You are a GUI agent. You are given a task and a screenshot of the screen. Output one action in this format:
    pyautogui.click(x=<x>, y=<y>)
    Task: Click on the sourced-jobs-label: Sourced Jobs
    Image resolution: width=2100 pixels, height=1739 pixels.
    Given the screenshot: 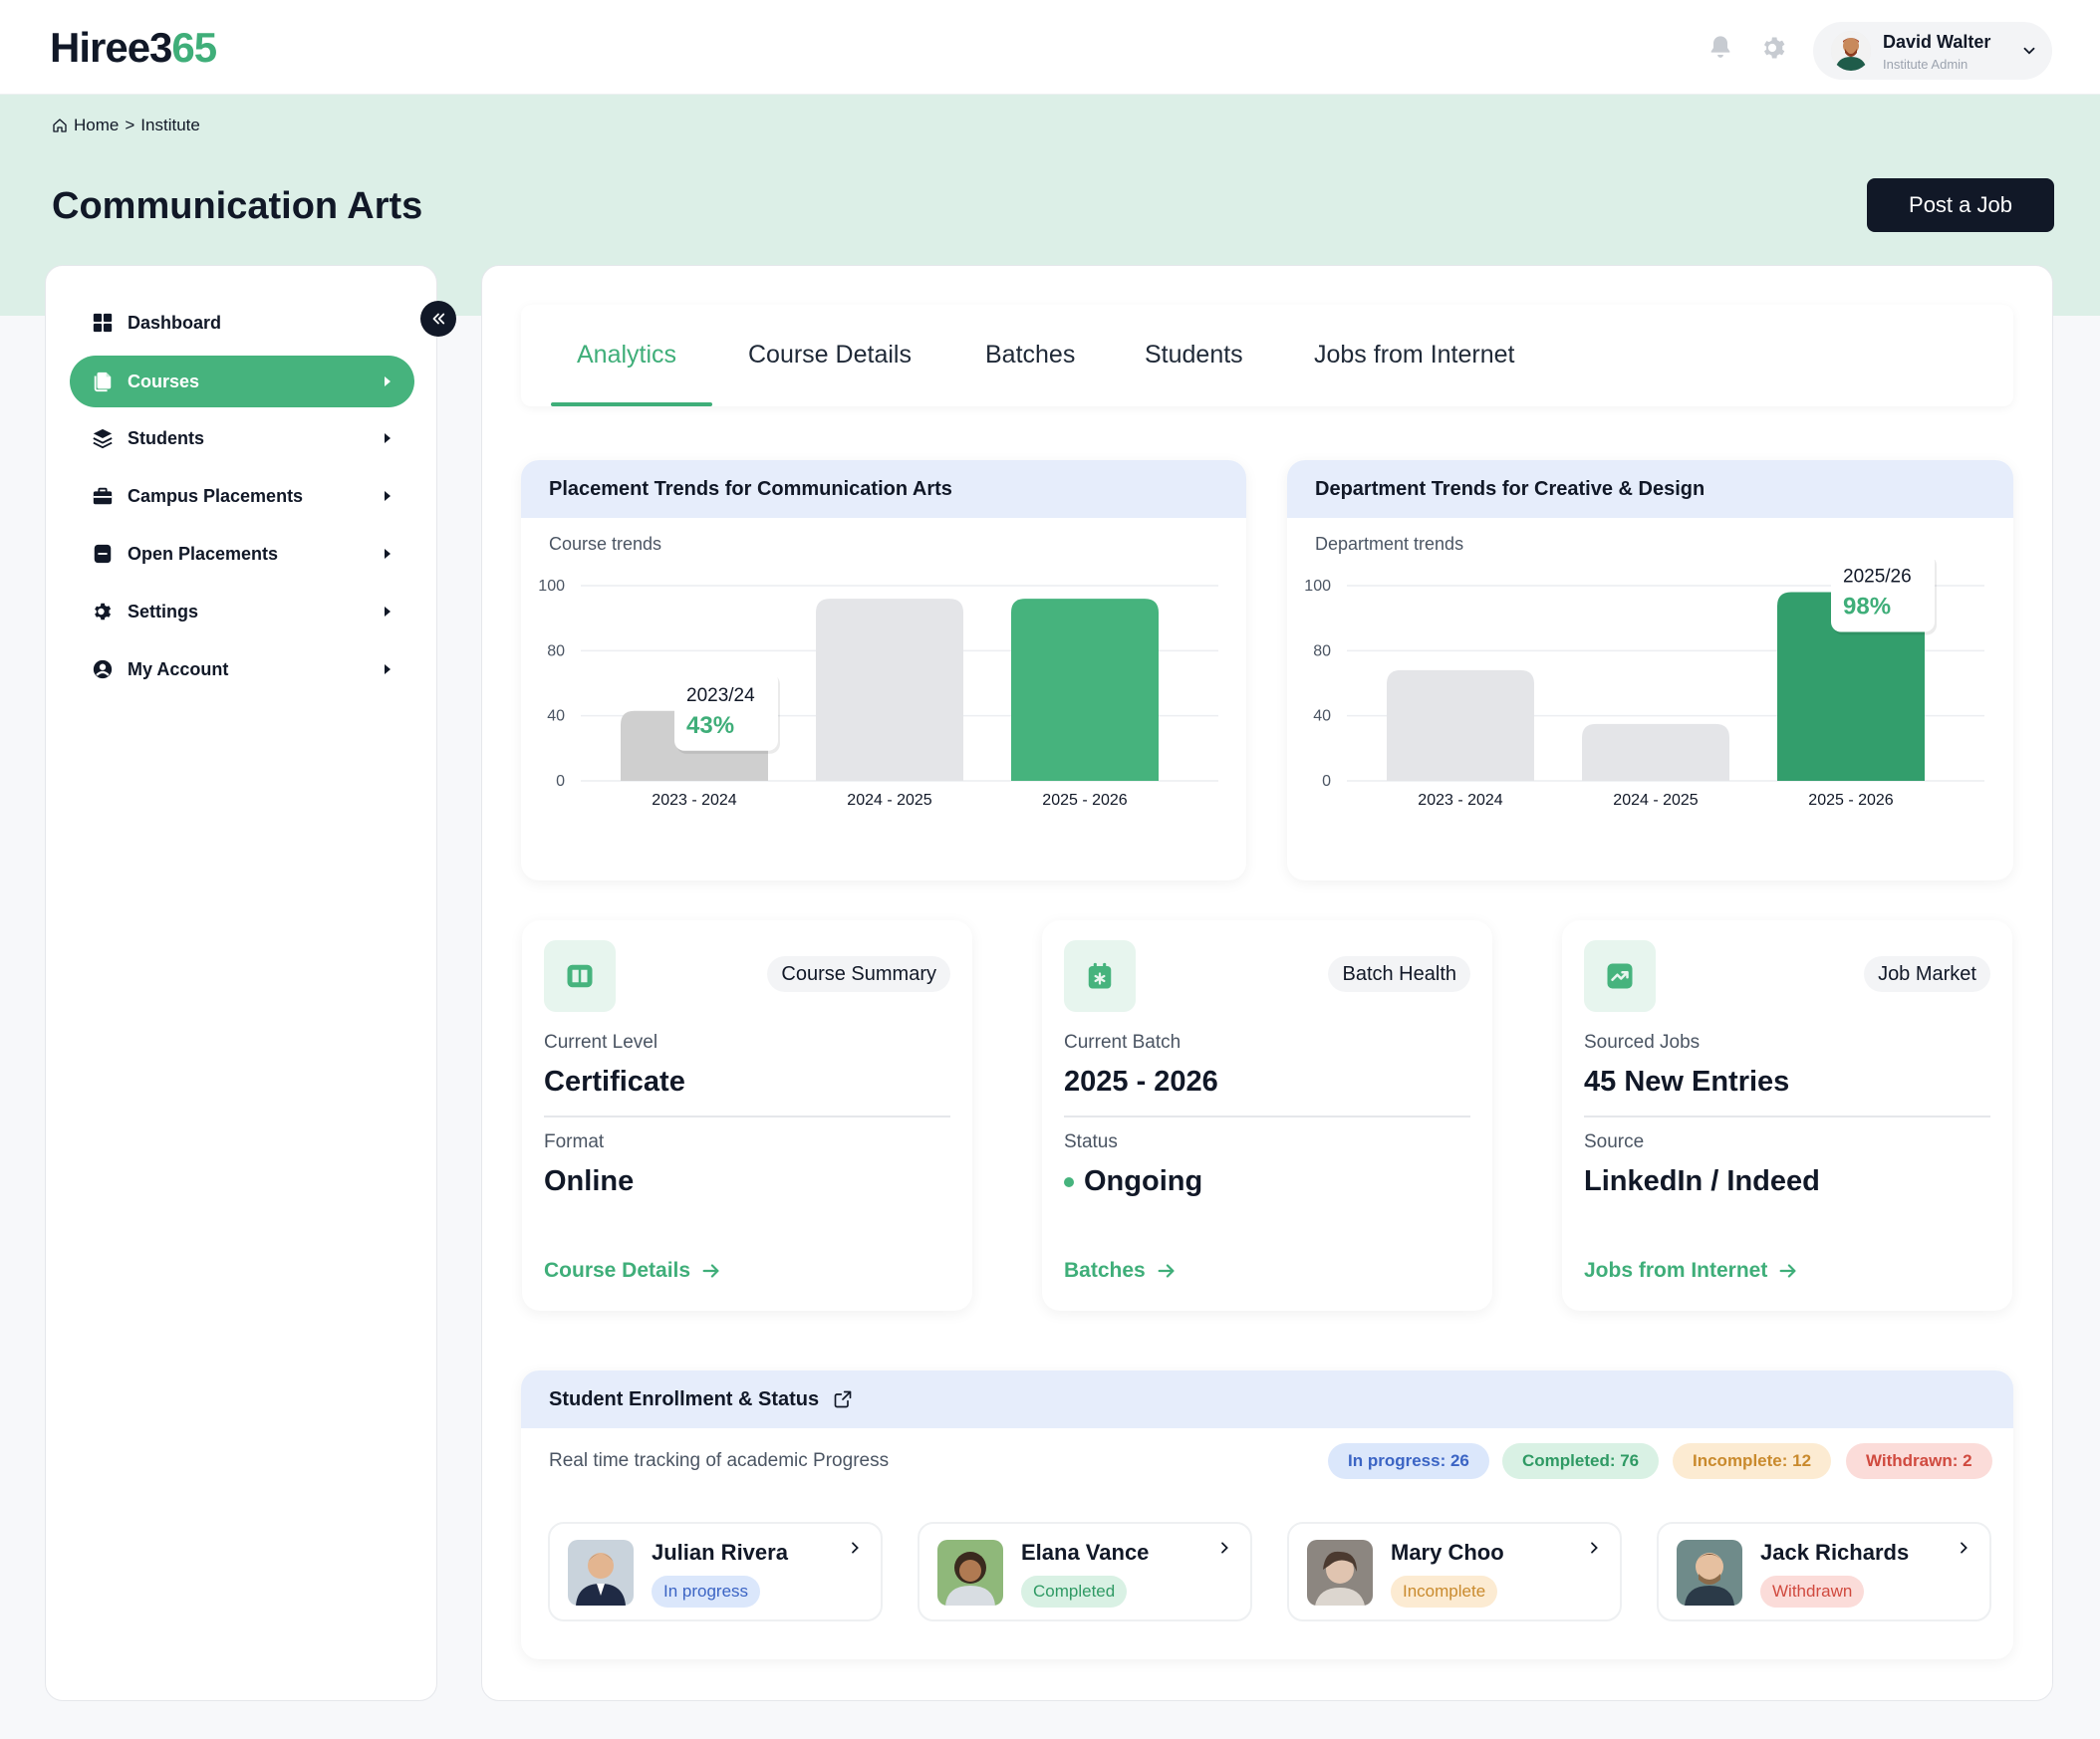 What is the action you would take?
    pyautogui.click(x=1642, y=1043)
    